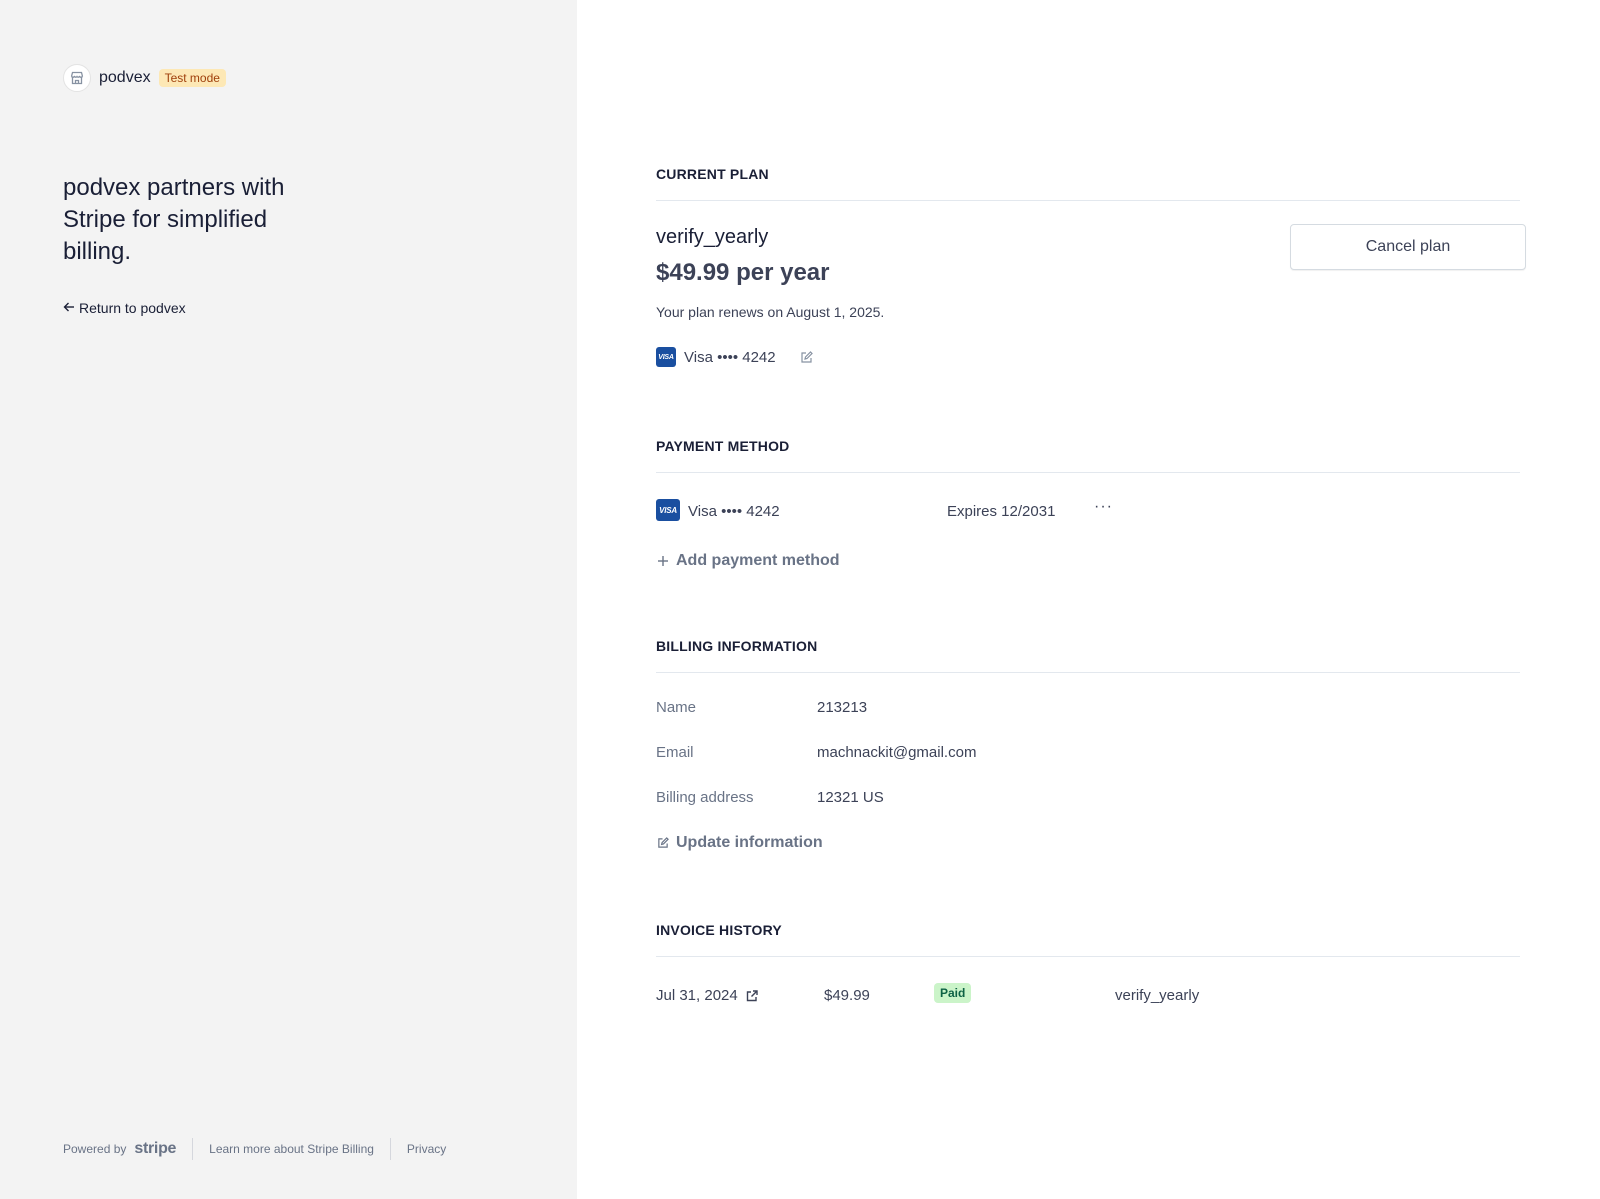  What do you see at coordinates (847, 995) in the screenshot?
I see `invoice-amount: $49.99` at bounding box center [847, 995].